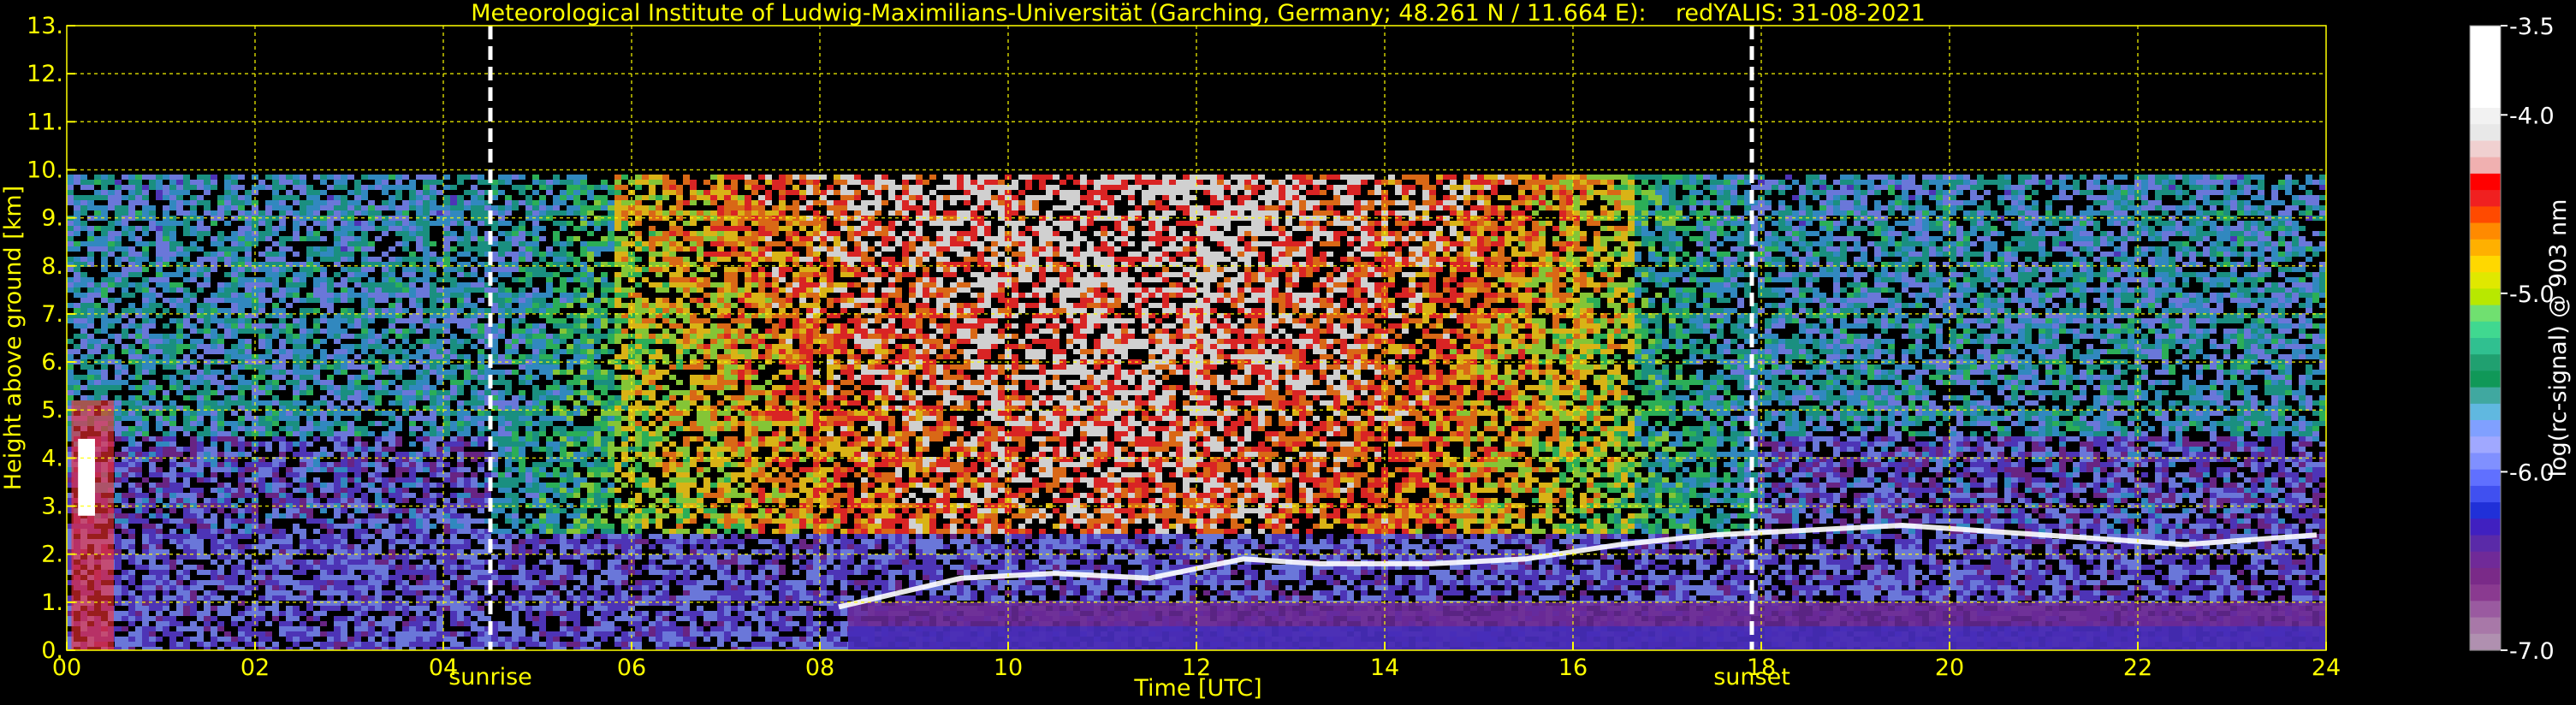 The height and width of the screenshot is (705, 2576). What do you see at coordinates (52, 507) in the screenshot?
I see `y-tick-label: 3.` at bounding box center [52, 507].